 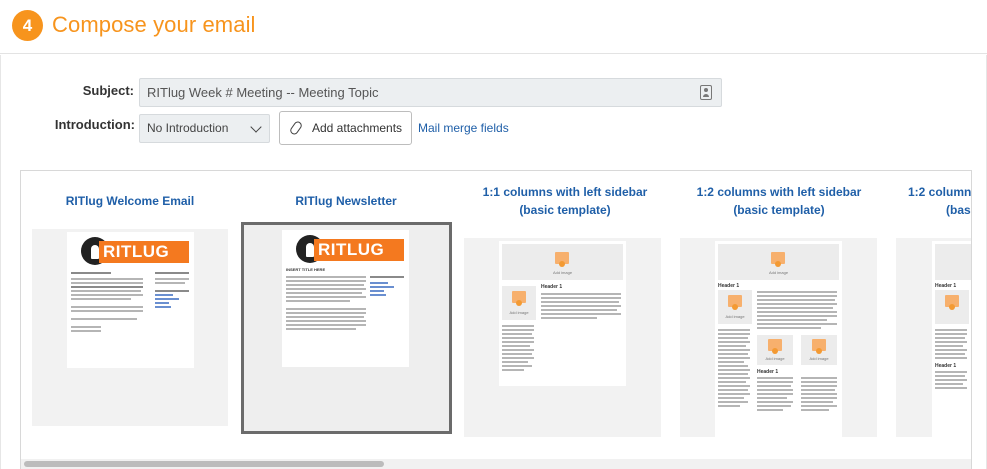 What do you see at coordinates (565, 192) in the screenshot?
I see `template-title: 1:1 columns with left sidebar` at bounding box center [565, 192].